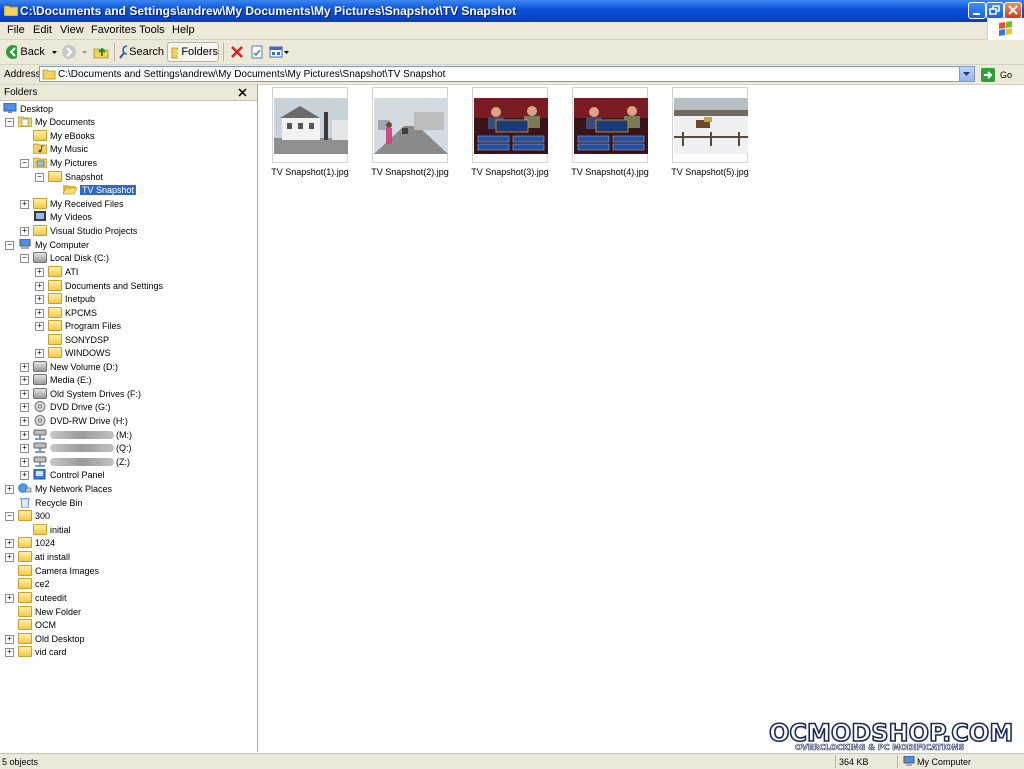 The width and height of the screenshot is (1024, 769). What do you see at coordinates (72, 312) in the screenshot?
I see `tree-item-kpcms: KPCMS` at bounding box center [72, 312].